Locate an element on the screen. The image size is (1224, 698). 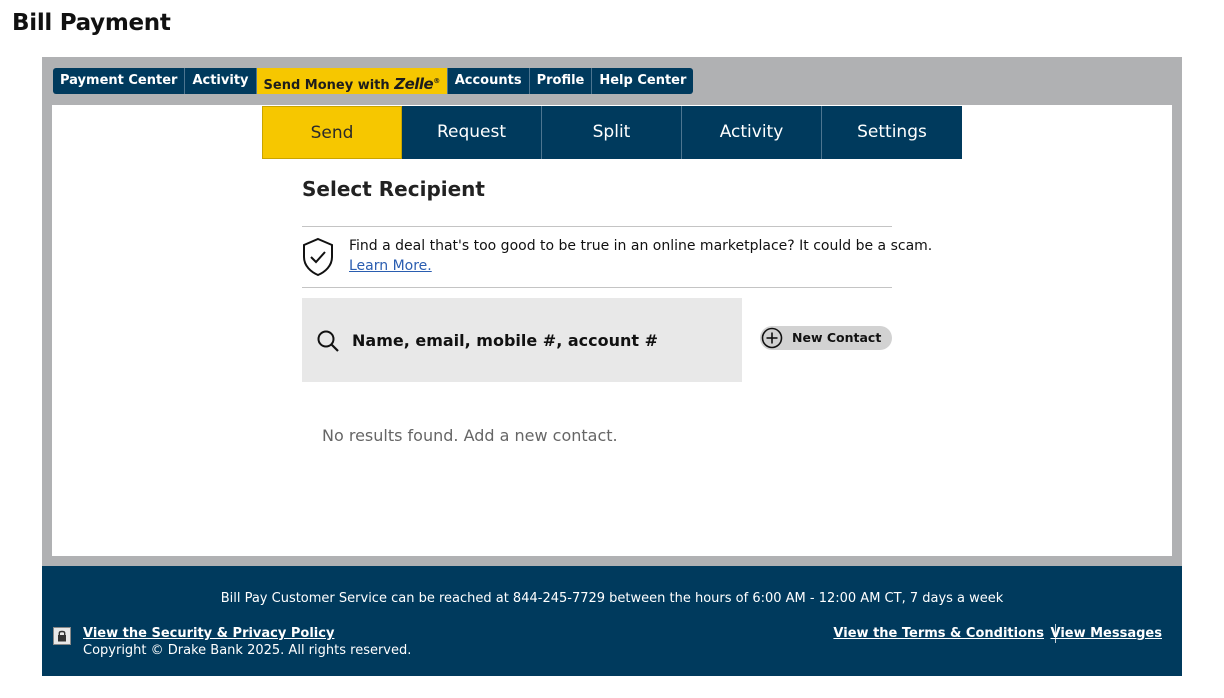
page-title: Bill Payment is located at coordinates (91, 23).